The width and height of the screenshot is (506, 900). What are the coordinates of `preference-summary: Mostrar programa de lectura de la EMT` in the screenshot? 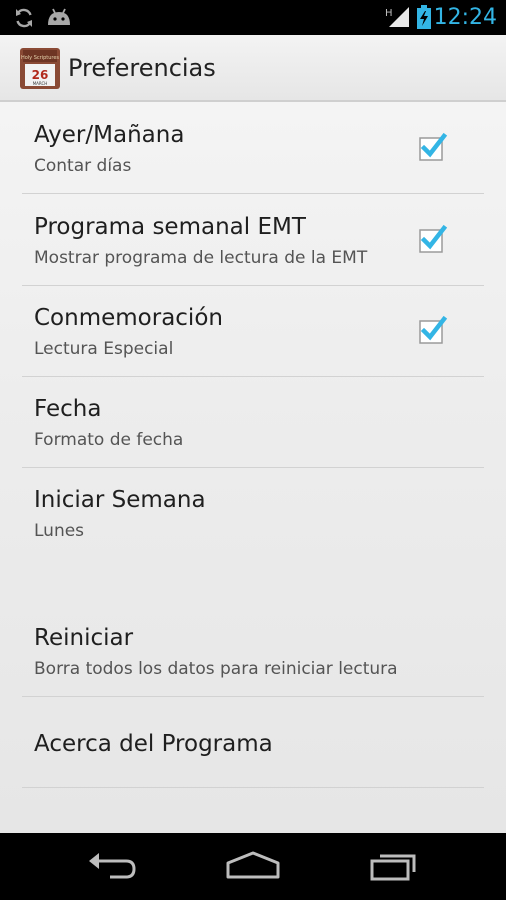 It's located at (201, 258).